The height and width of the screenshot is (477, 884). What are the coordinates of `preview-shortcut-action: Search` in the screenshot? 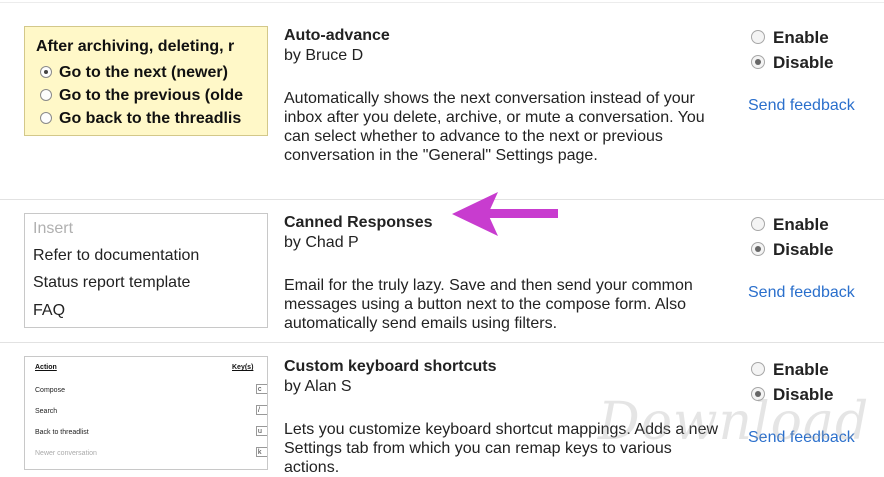 It's located at (46, 411).